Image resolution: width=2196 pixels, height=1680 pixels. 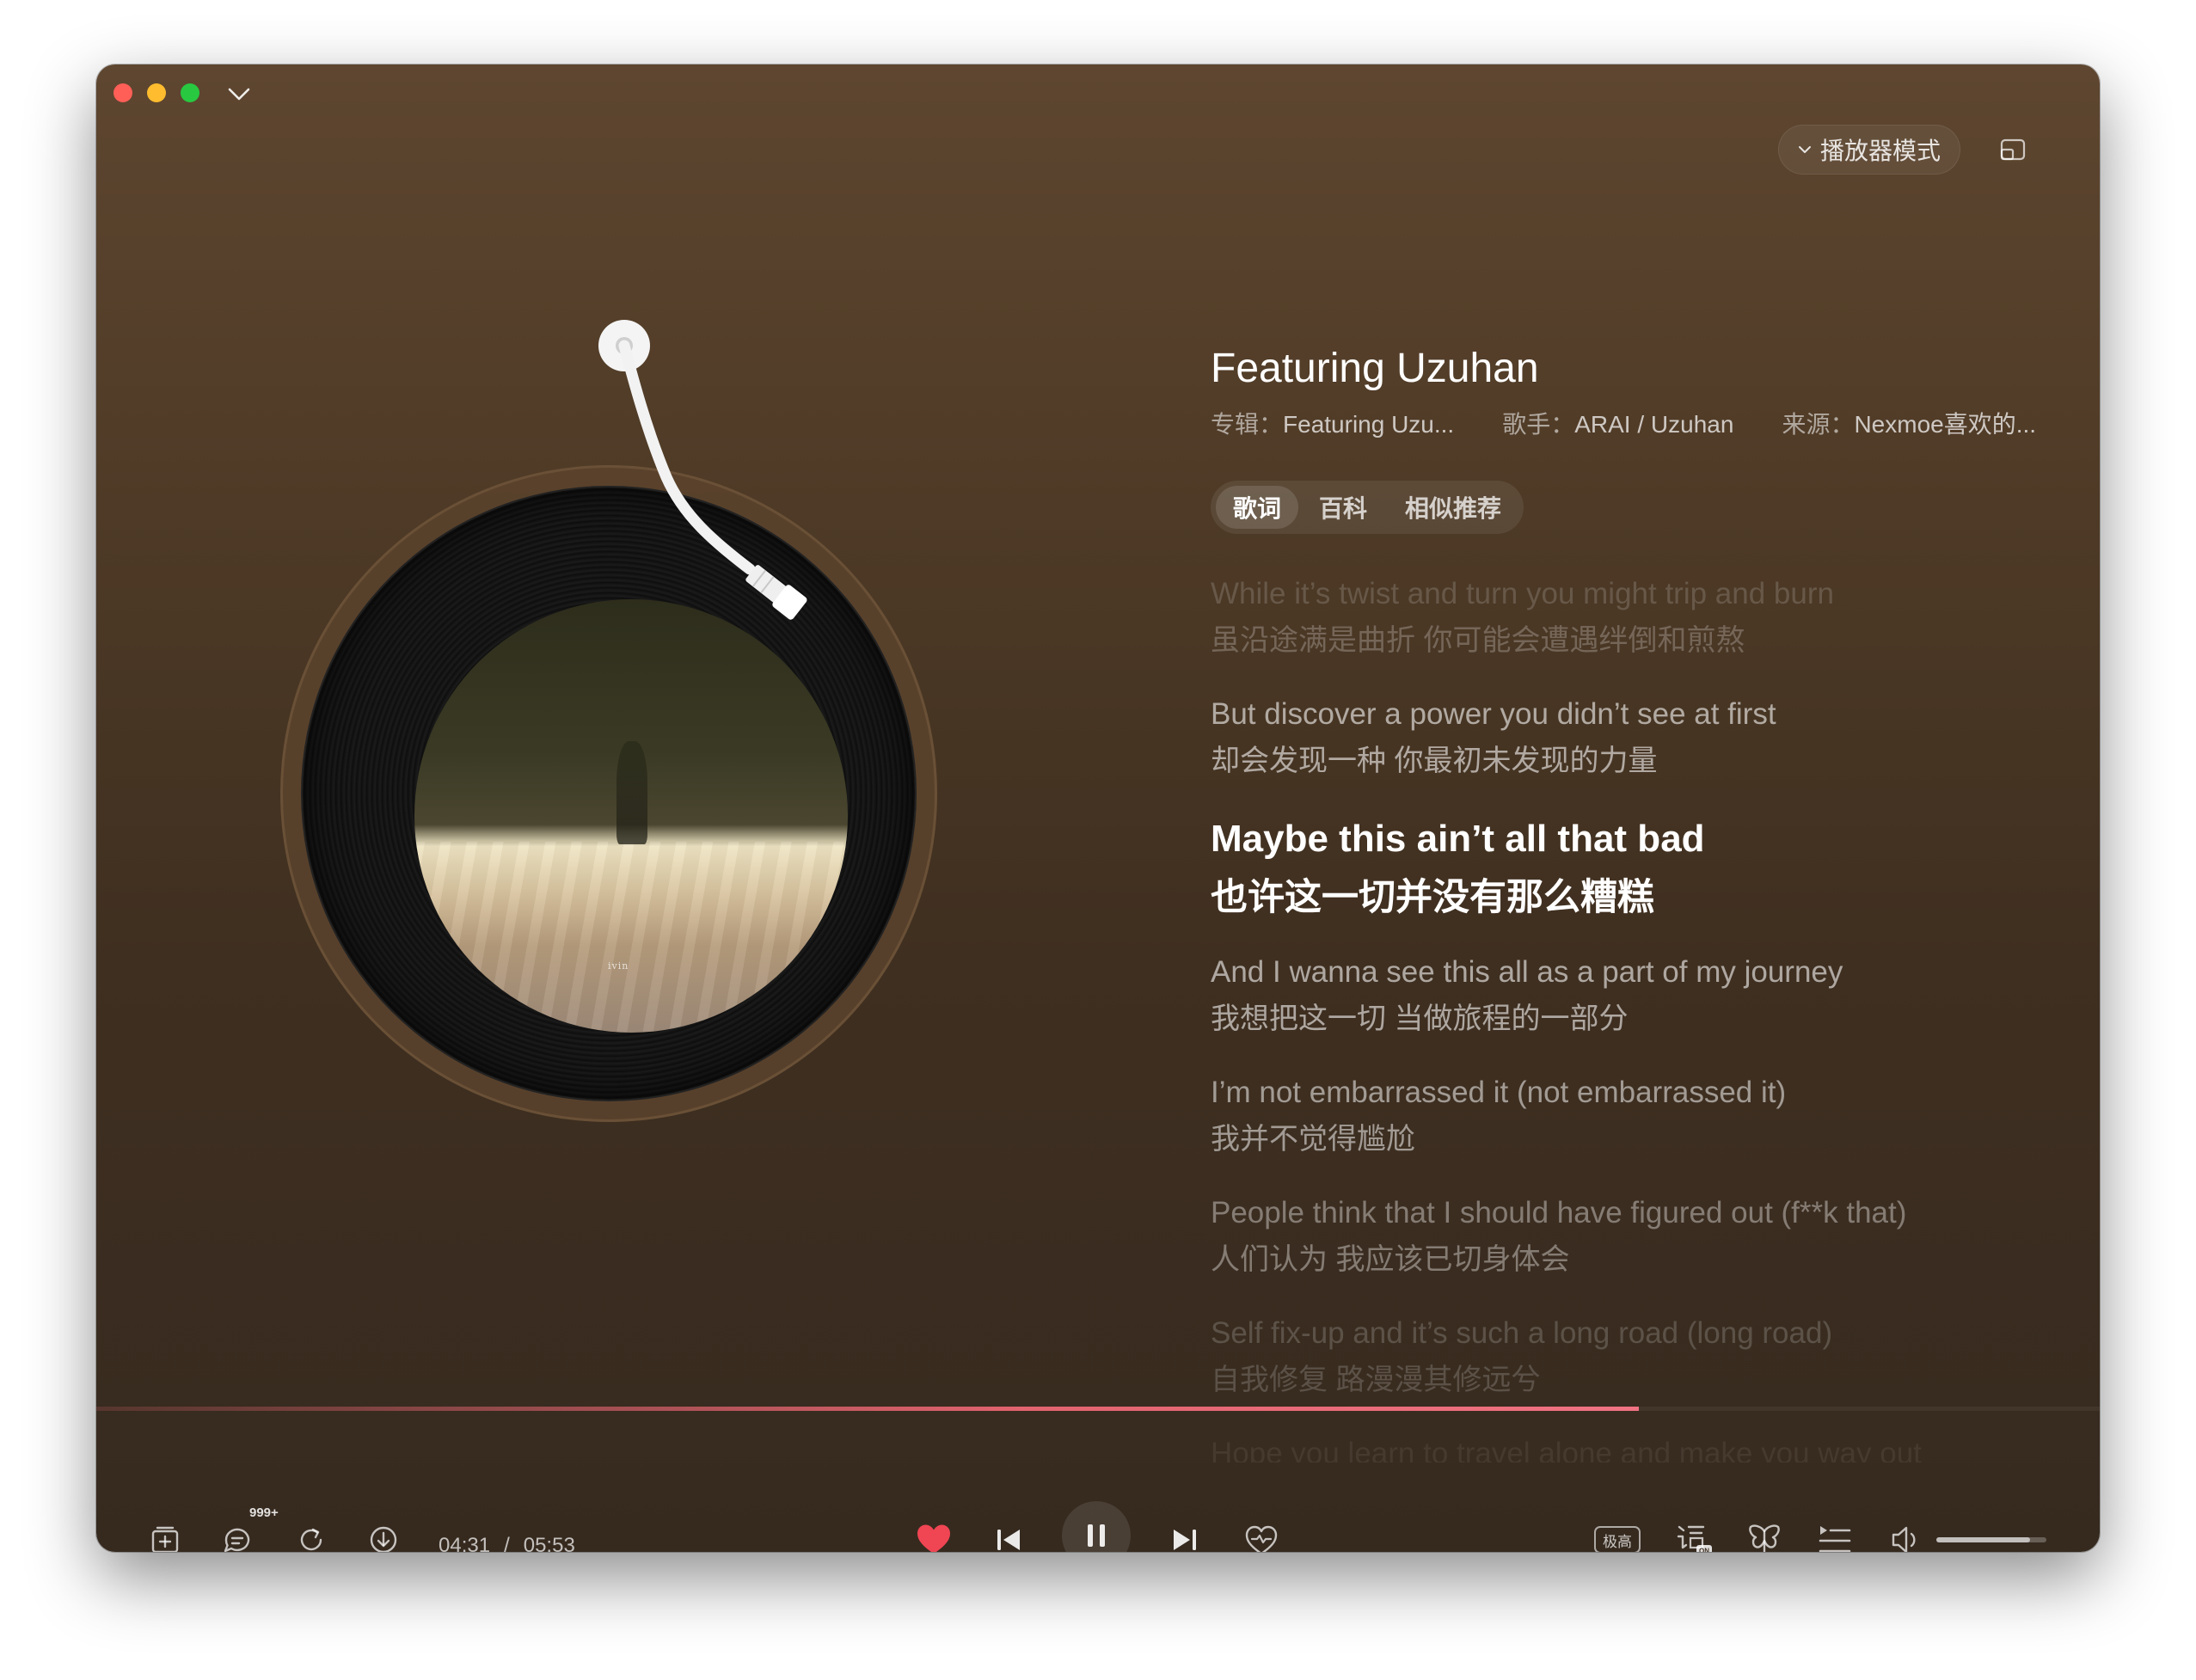 I want to click on source-label: 来源：, so click(x=1818, y=425).